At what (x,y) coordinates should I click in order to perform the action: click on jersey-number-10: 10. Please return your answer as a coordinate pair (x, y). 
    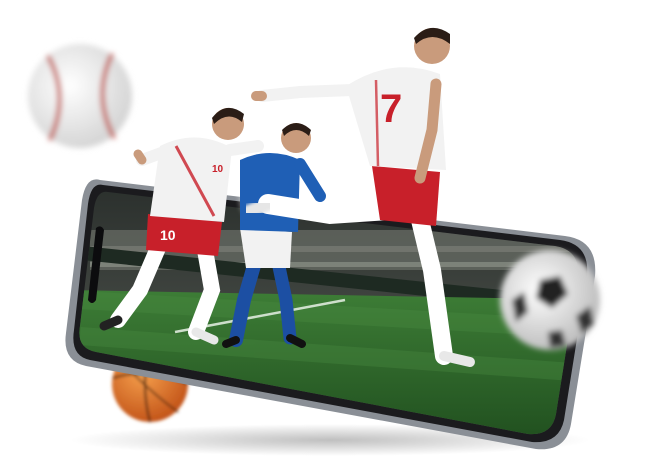
    Looking at the image, I should click on (218, 169).